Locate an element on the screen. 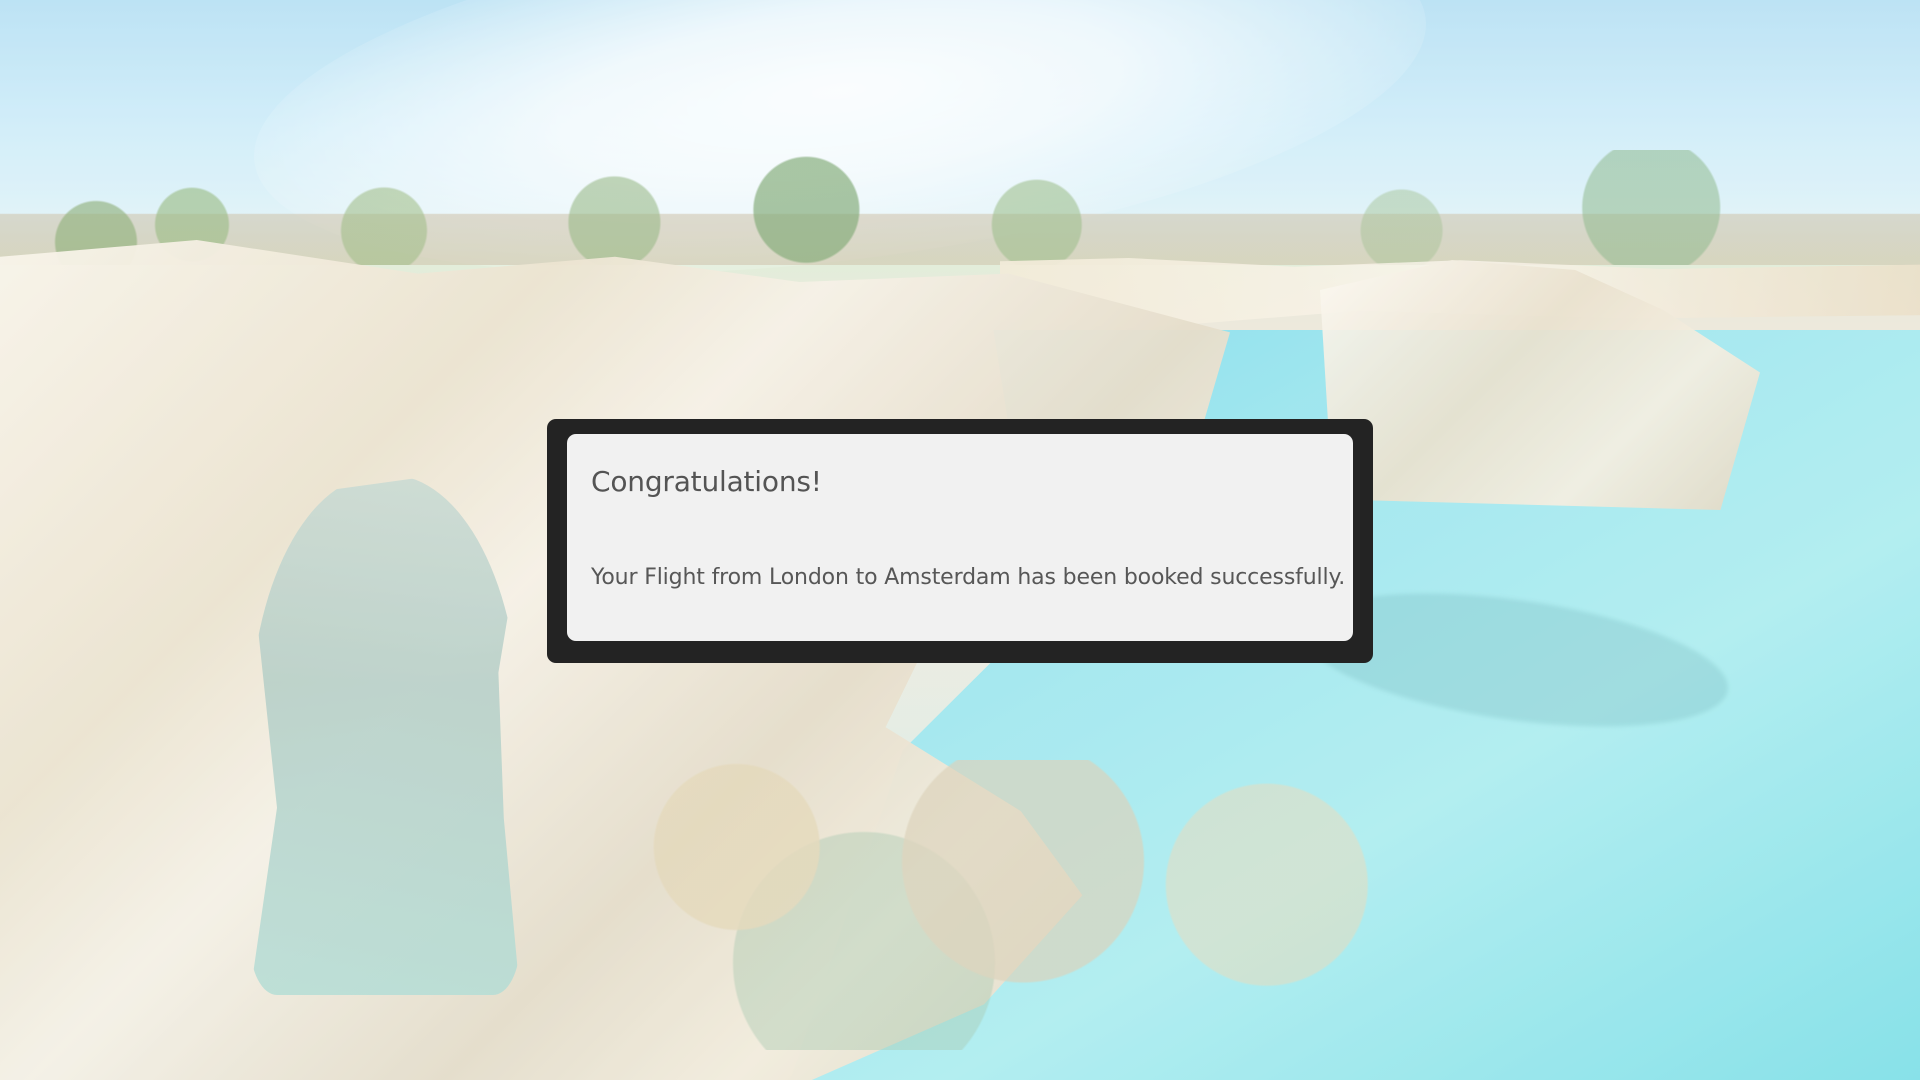 This screenshot has width=1920, height=1080. modal-title: Congratulations! is located at coordinates (706, 481).